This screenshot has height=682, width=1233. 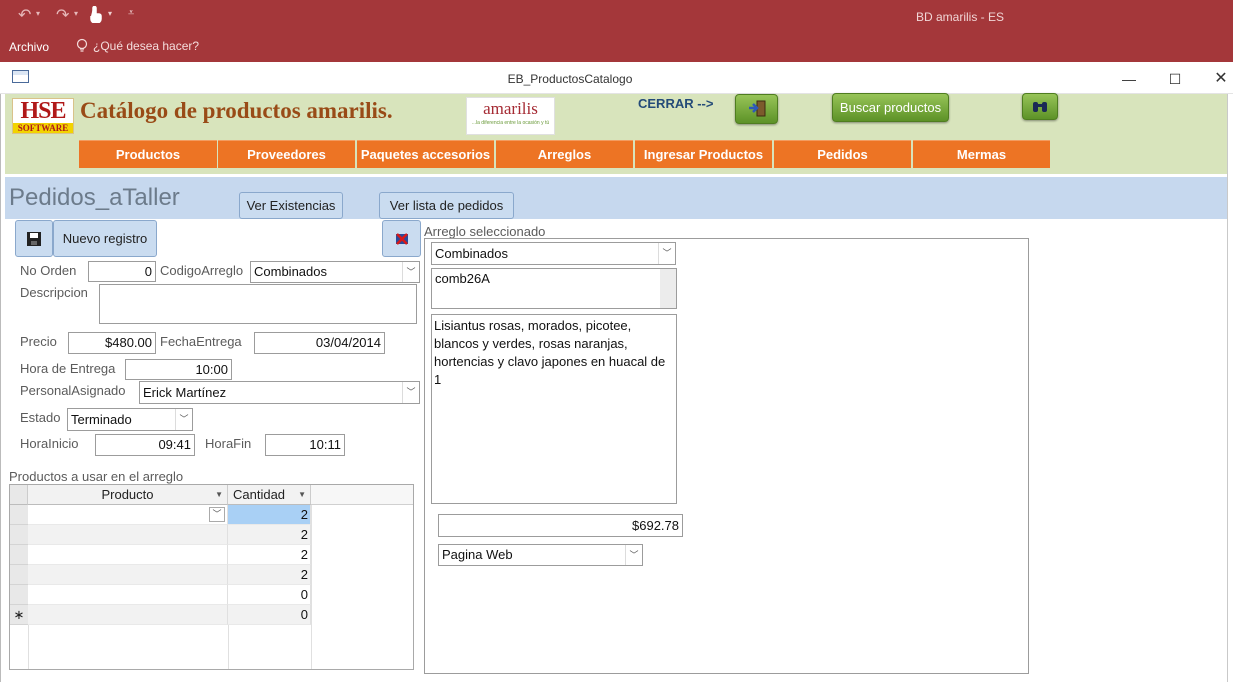 I want to click on file-menu: Archivo, so click(x=29, y=47).